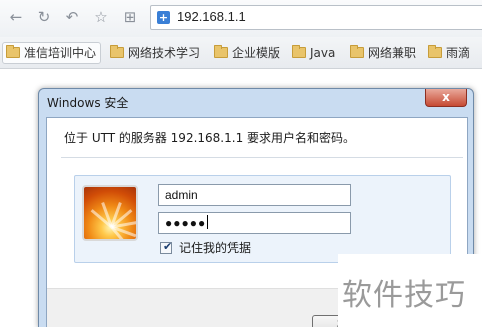 This screenshot has height=327, width=482. What do you see at coordinates (316, 17) in the screenshot?
I see `address-bar: + 192.168.1.1` at bounding box center [316, 17].